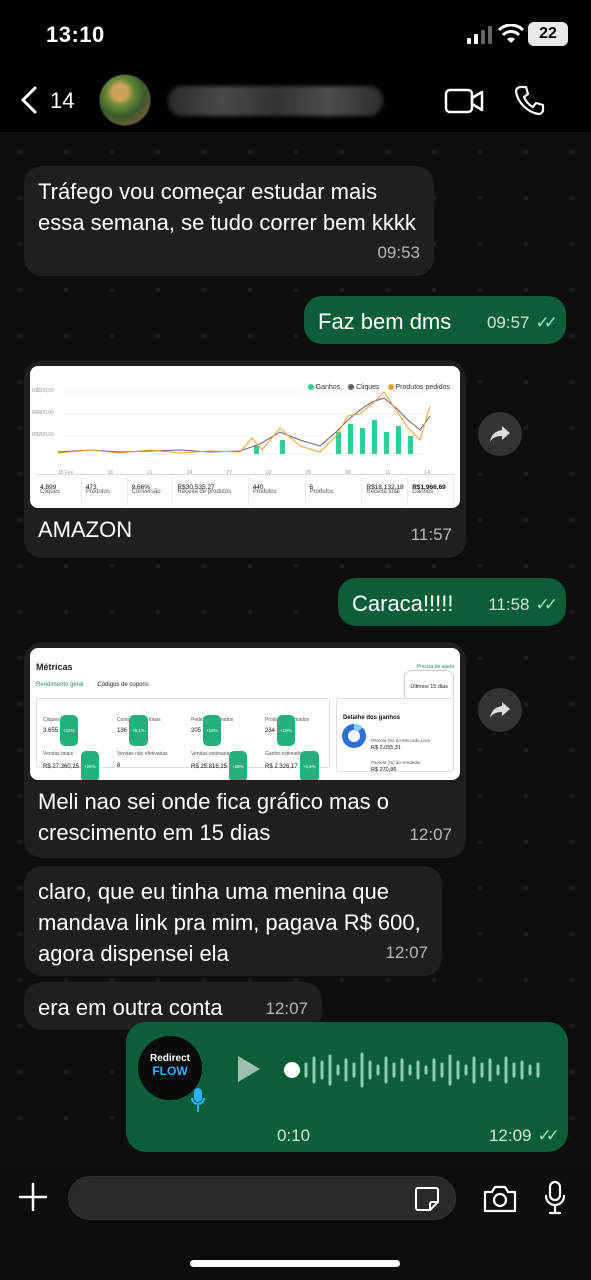 Image resolution: width=591 pixels, height=1280 pixels. What do you see at coordinates (43, 413) in the screenshot?
I see `y-tick: R$400,00` at bounding box center [43, 413].